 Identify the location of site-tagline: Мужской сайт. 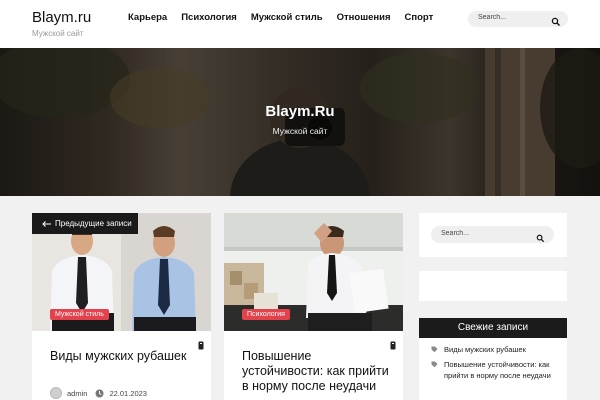
(58, 33).